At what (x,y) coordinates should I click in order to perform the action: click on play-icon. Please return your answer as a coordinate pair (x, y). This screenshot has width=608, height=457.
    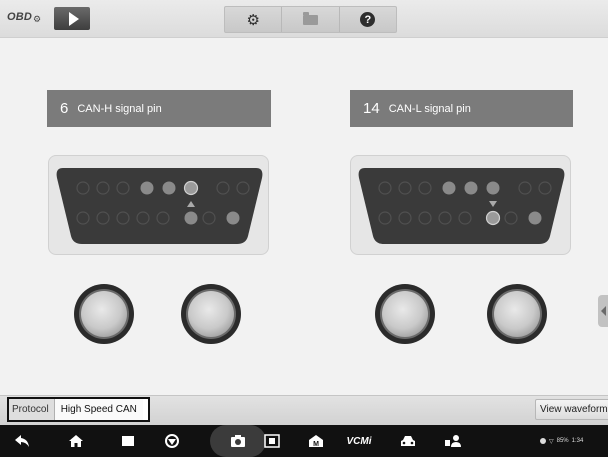
    Looking at the image, I should click on (73, 18).